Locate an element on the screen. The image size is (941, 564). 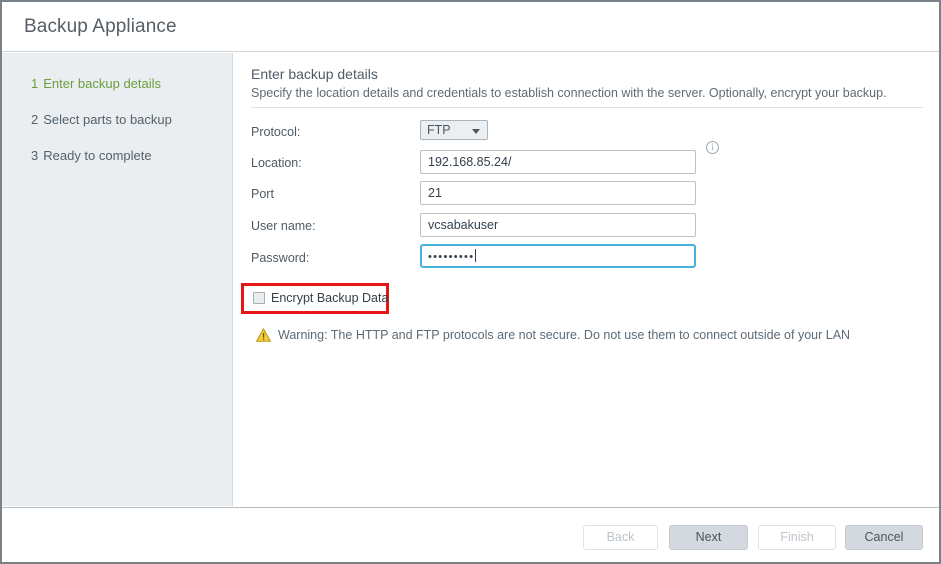
back-button: Back is located at coordinates (620, 537).